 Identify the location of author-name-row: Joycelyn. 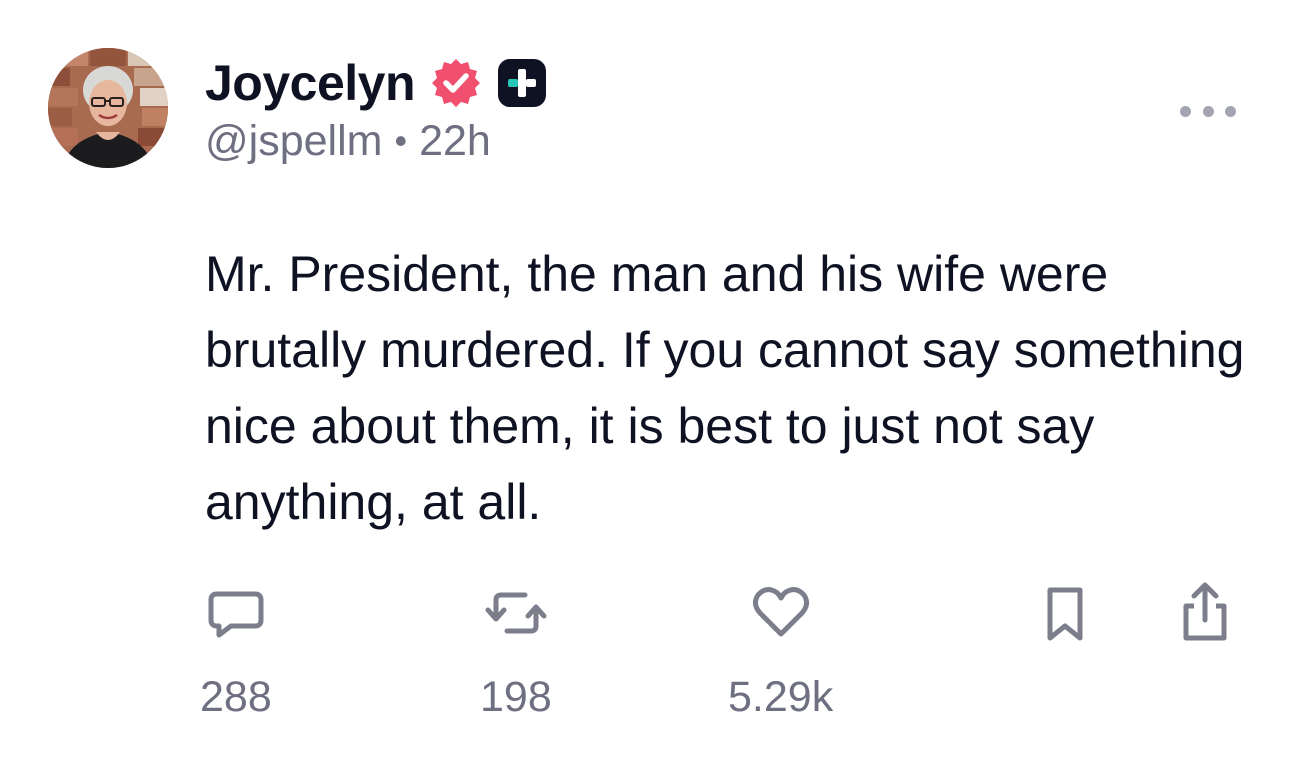
(377, 83).